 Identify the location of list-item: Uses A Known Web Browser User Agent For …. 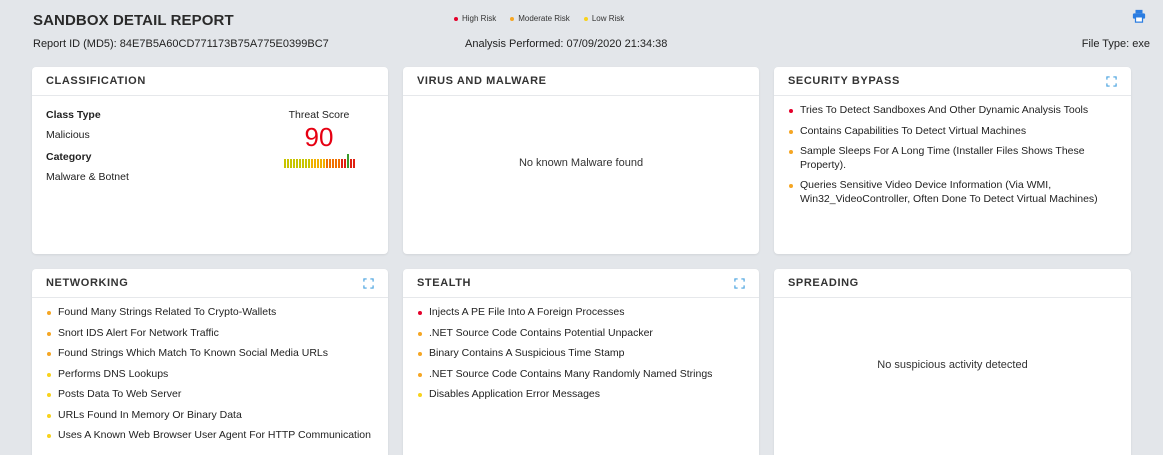
(210, 436).